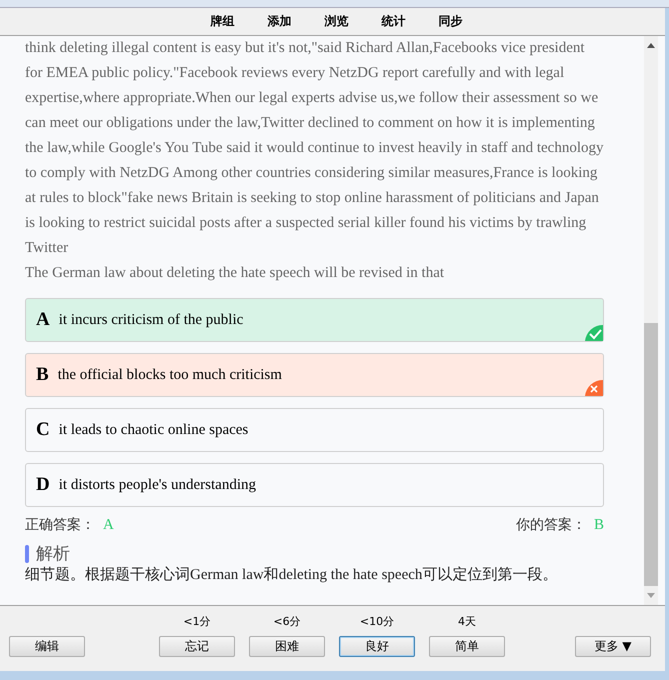  Describe the element at coordinates (42, 375) in the screenshot. I see `option-letter: B` at that location.